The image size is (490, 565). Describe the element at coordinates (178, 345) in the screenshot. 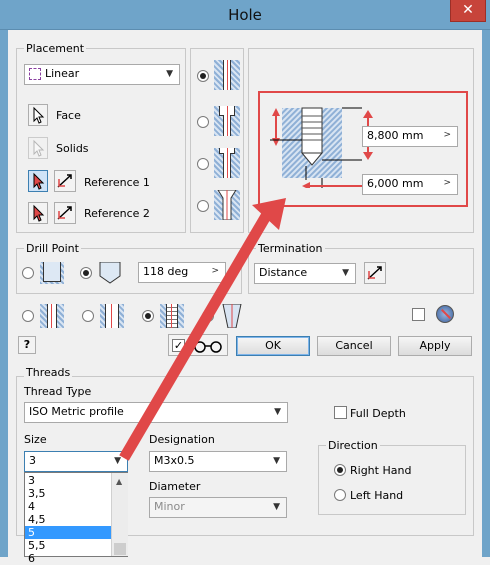

I see `glasses-checkbox: ✓` at that location.